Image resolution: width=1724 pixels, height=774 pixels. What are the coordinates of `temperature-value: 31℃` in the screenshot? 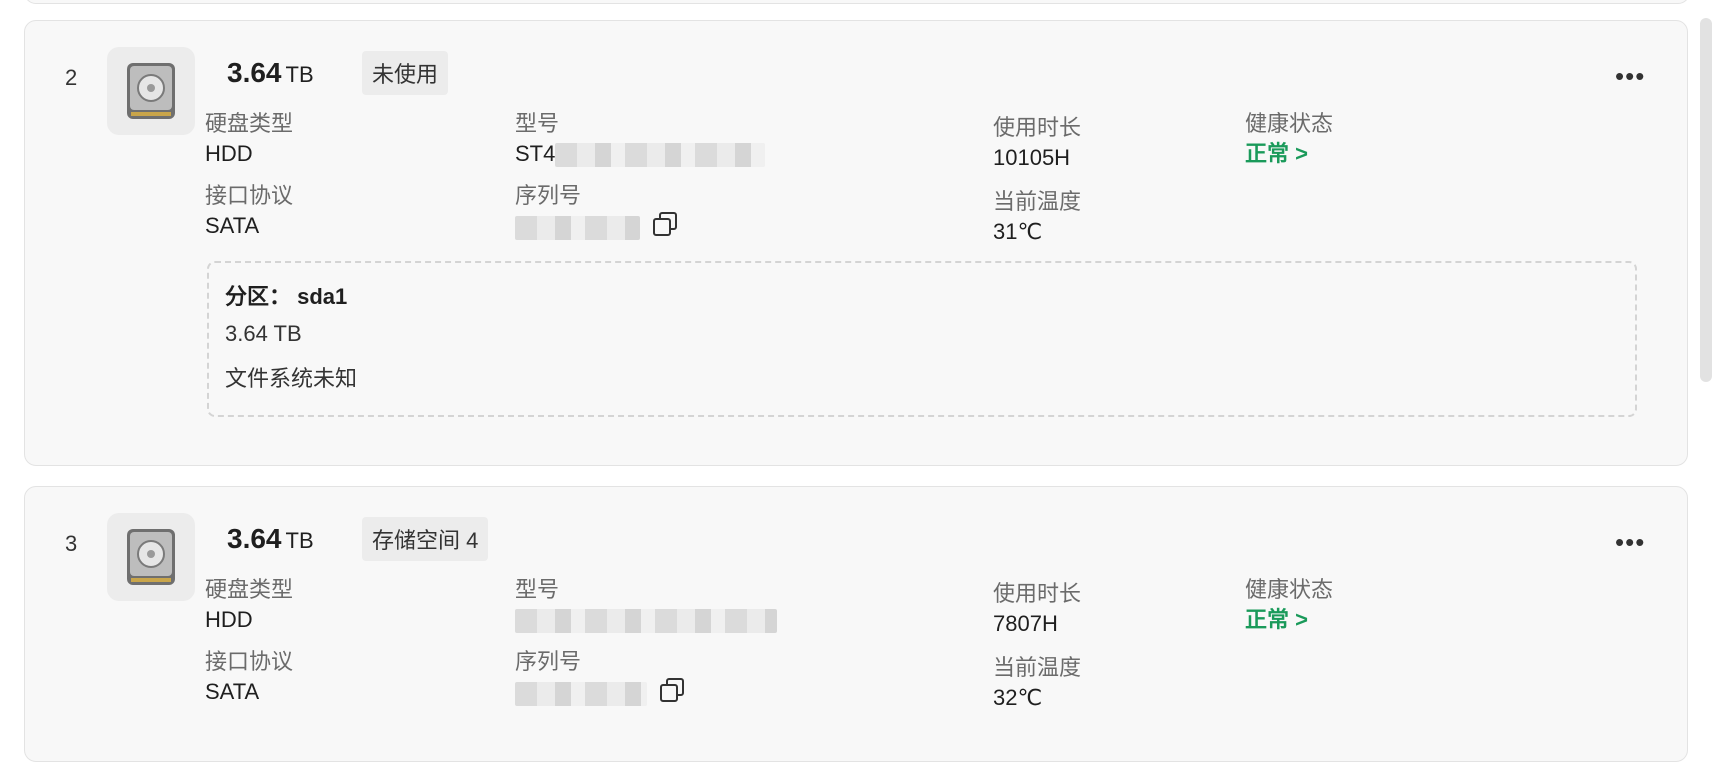 It's located at (1018, 231).